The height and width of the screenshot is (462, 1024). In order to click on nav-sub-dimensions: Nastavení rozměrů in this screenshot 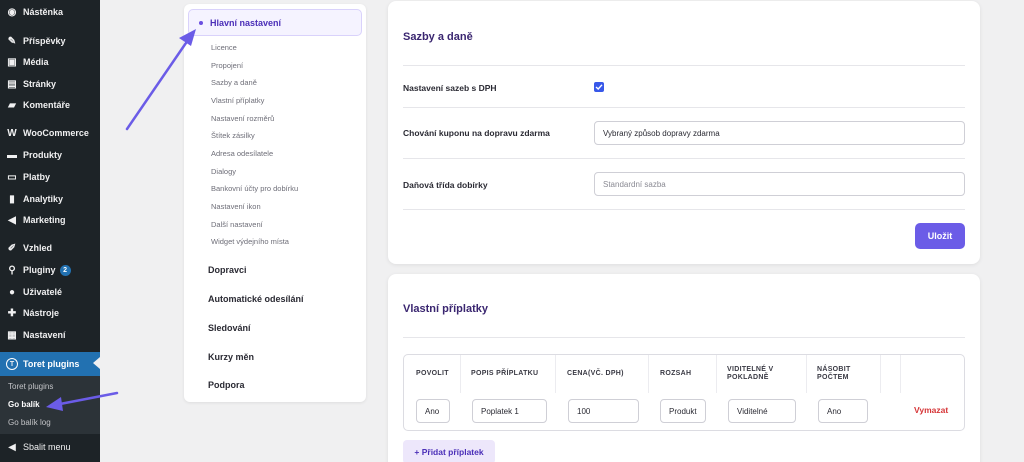, I will do `click(242, 118)`.